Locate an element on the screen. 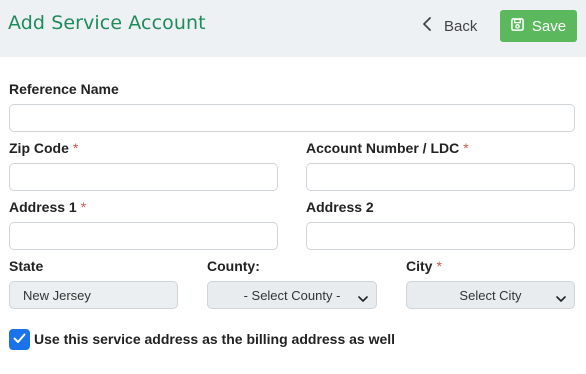  city-label: City * is located at coordinates (424, 266).